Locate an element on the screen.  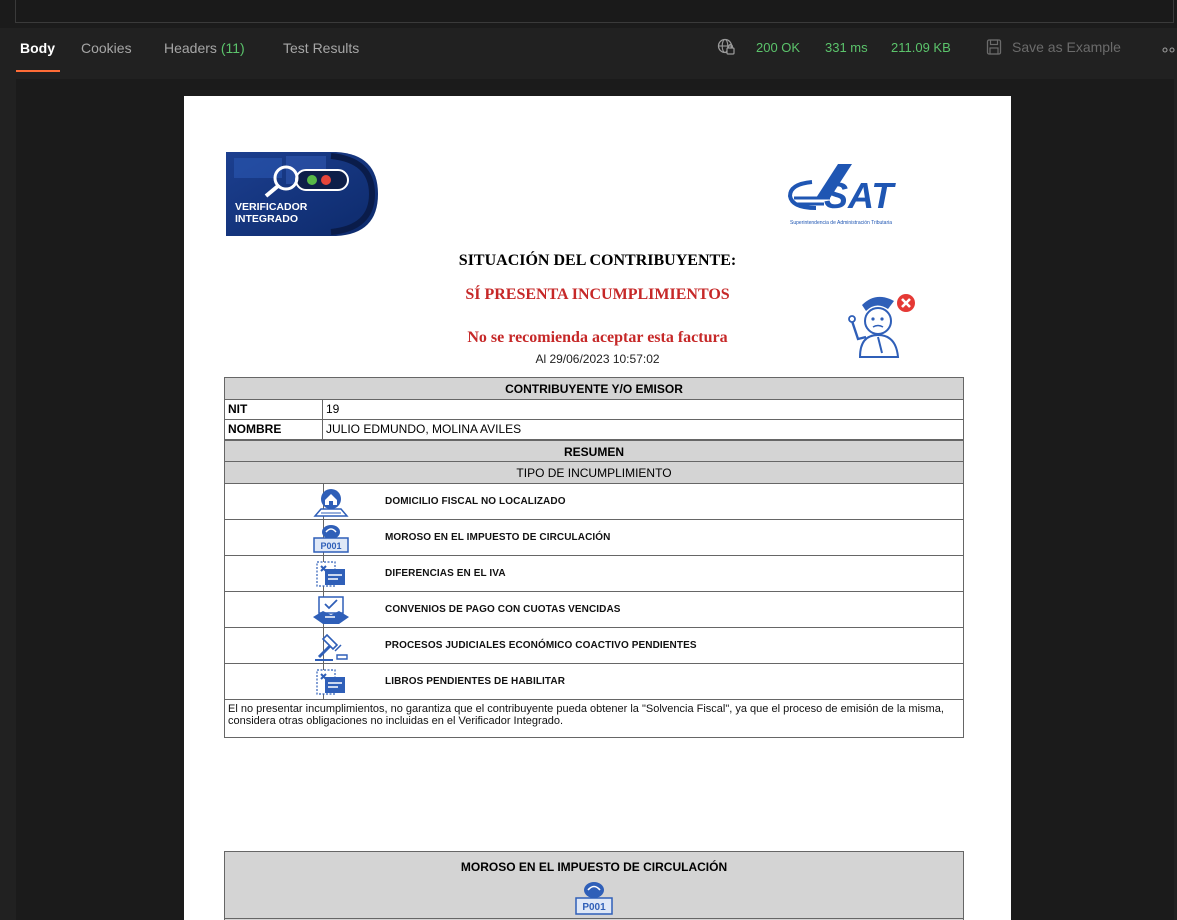
nit-value: 19 is located at coordinates (333, 409).